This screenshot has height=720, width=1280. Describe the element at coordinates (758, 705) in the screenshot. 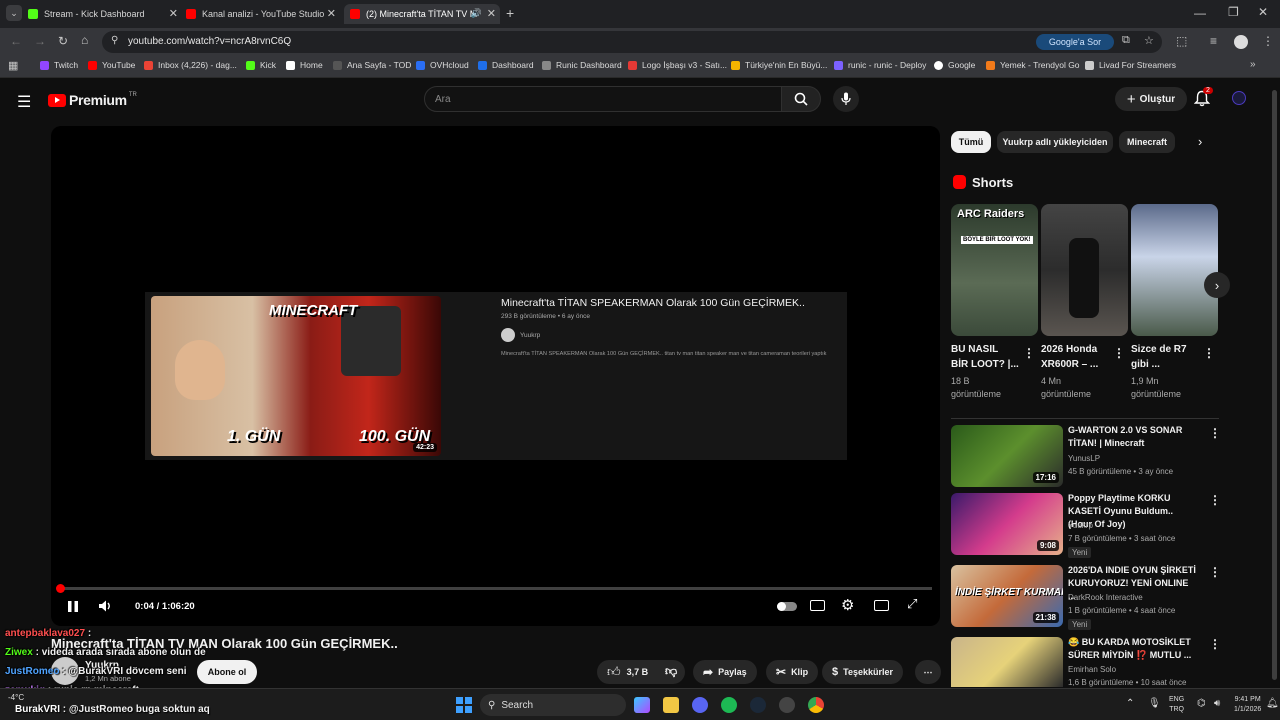

I see `steam-icon` at that location.